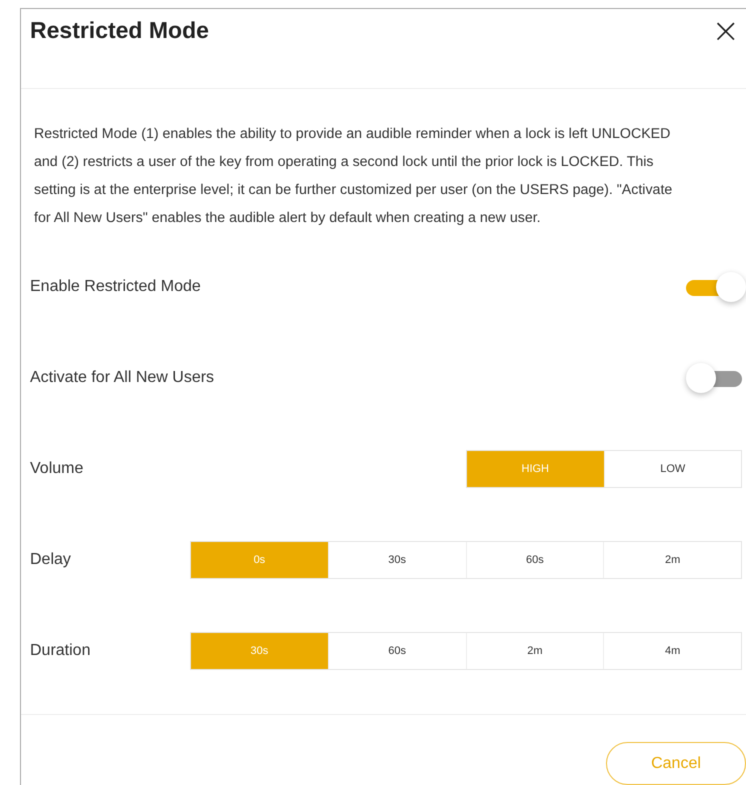  I want to click on setting-label: Duration, so click(60, 651).